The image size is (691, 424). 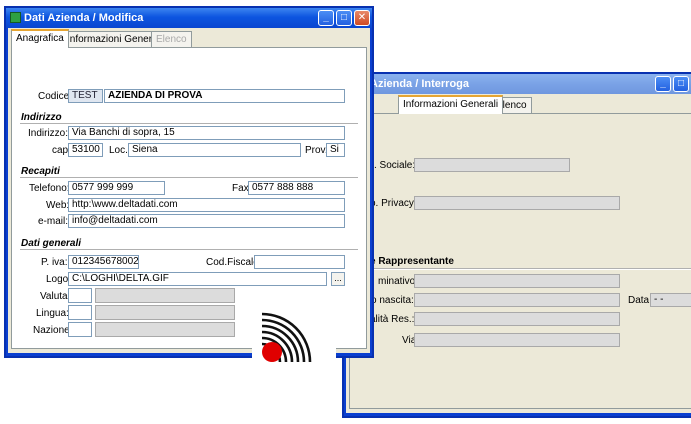 What do you see at coordinates (15, 17) in the screenshot?
I see `app-icon` at bounding box center [15, 17].